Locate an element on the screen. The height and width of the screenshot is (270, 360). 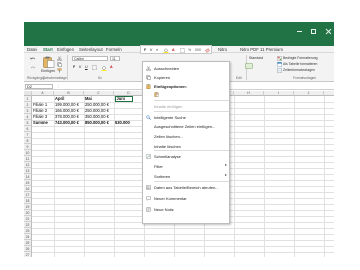
menu-item-inhalte-einfügen: Inhalte einfügen is located at coordinates (187, 106).